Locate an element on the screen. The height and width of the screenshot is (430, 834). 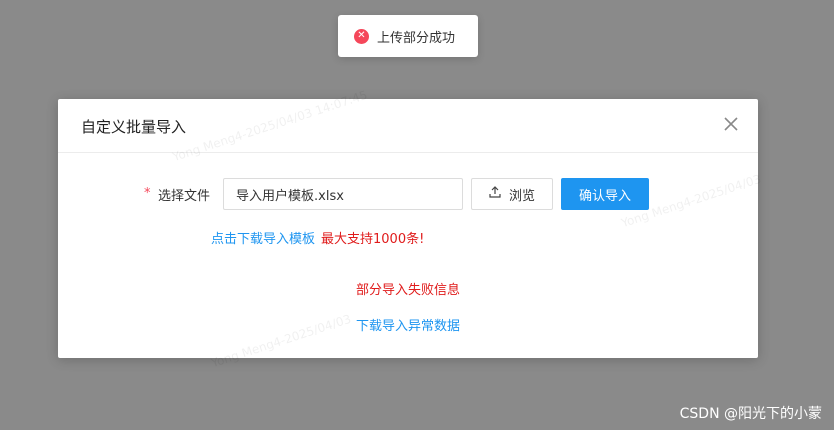
download-template-link: 点击下载导入模板 is located at coordinates (263, 239).